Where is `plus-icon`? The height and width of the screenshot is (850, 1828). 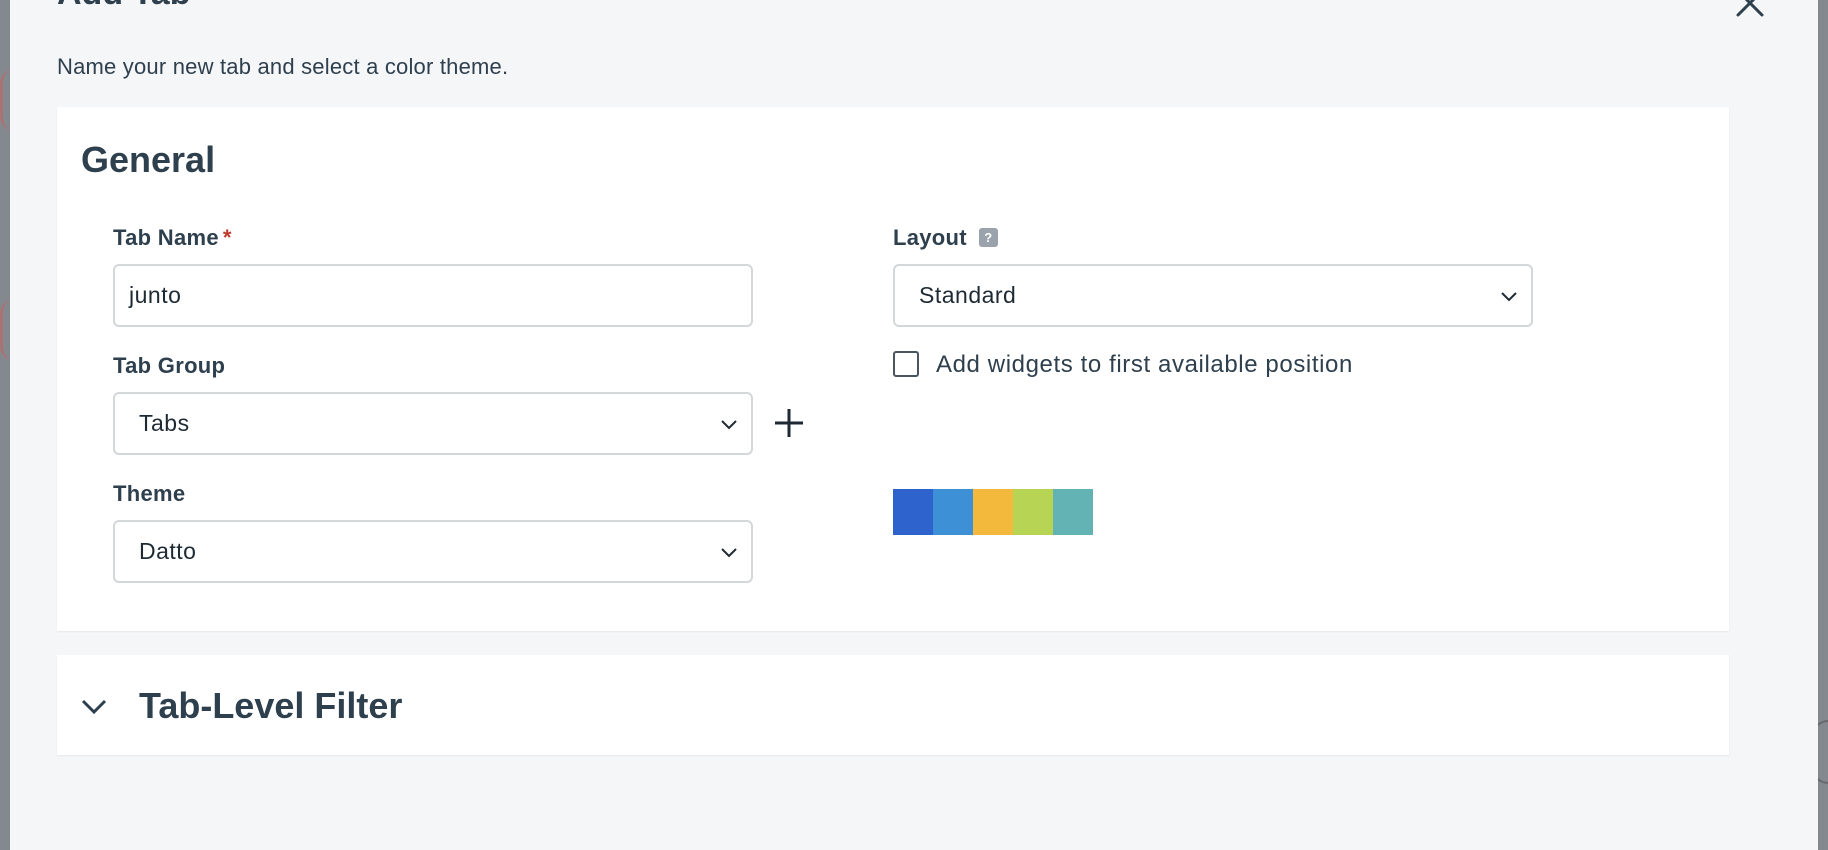 plus-icon is located at coordinates (789, 423).